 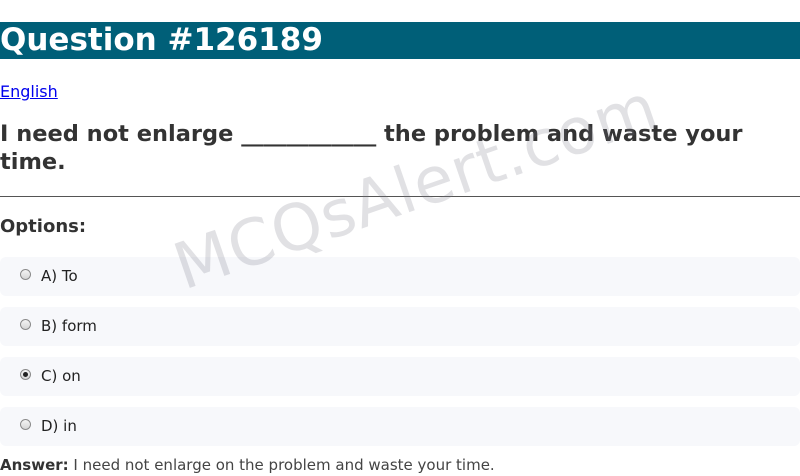 I want to click on page-title: Question #126189, so click(x=400, y=40).